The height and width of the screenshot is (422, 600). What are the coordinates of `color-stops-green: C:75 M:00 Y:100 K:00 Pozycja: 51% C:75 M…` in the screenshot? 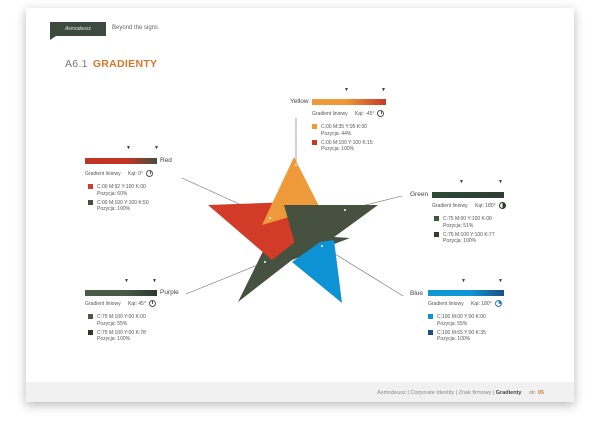 It's located at (464, 230).